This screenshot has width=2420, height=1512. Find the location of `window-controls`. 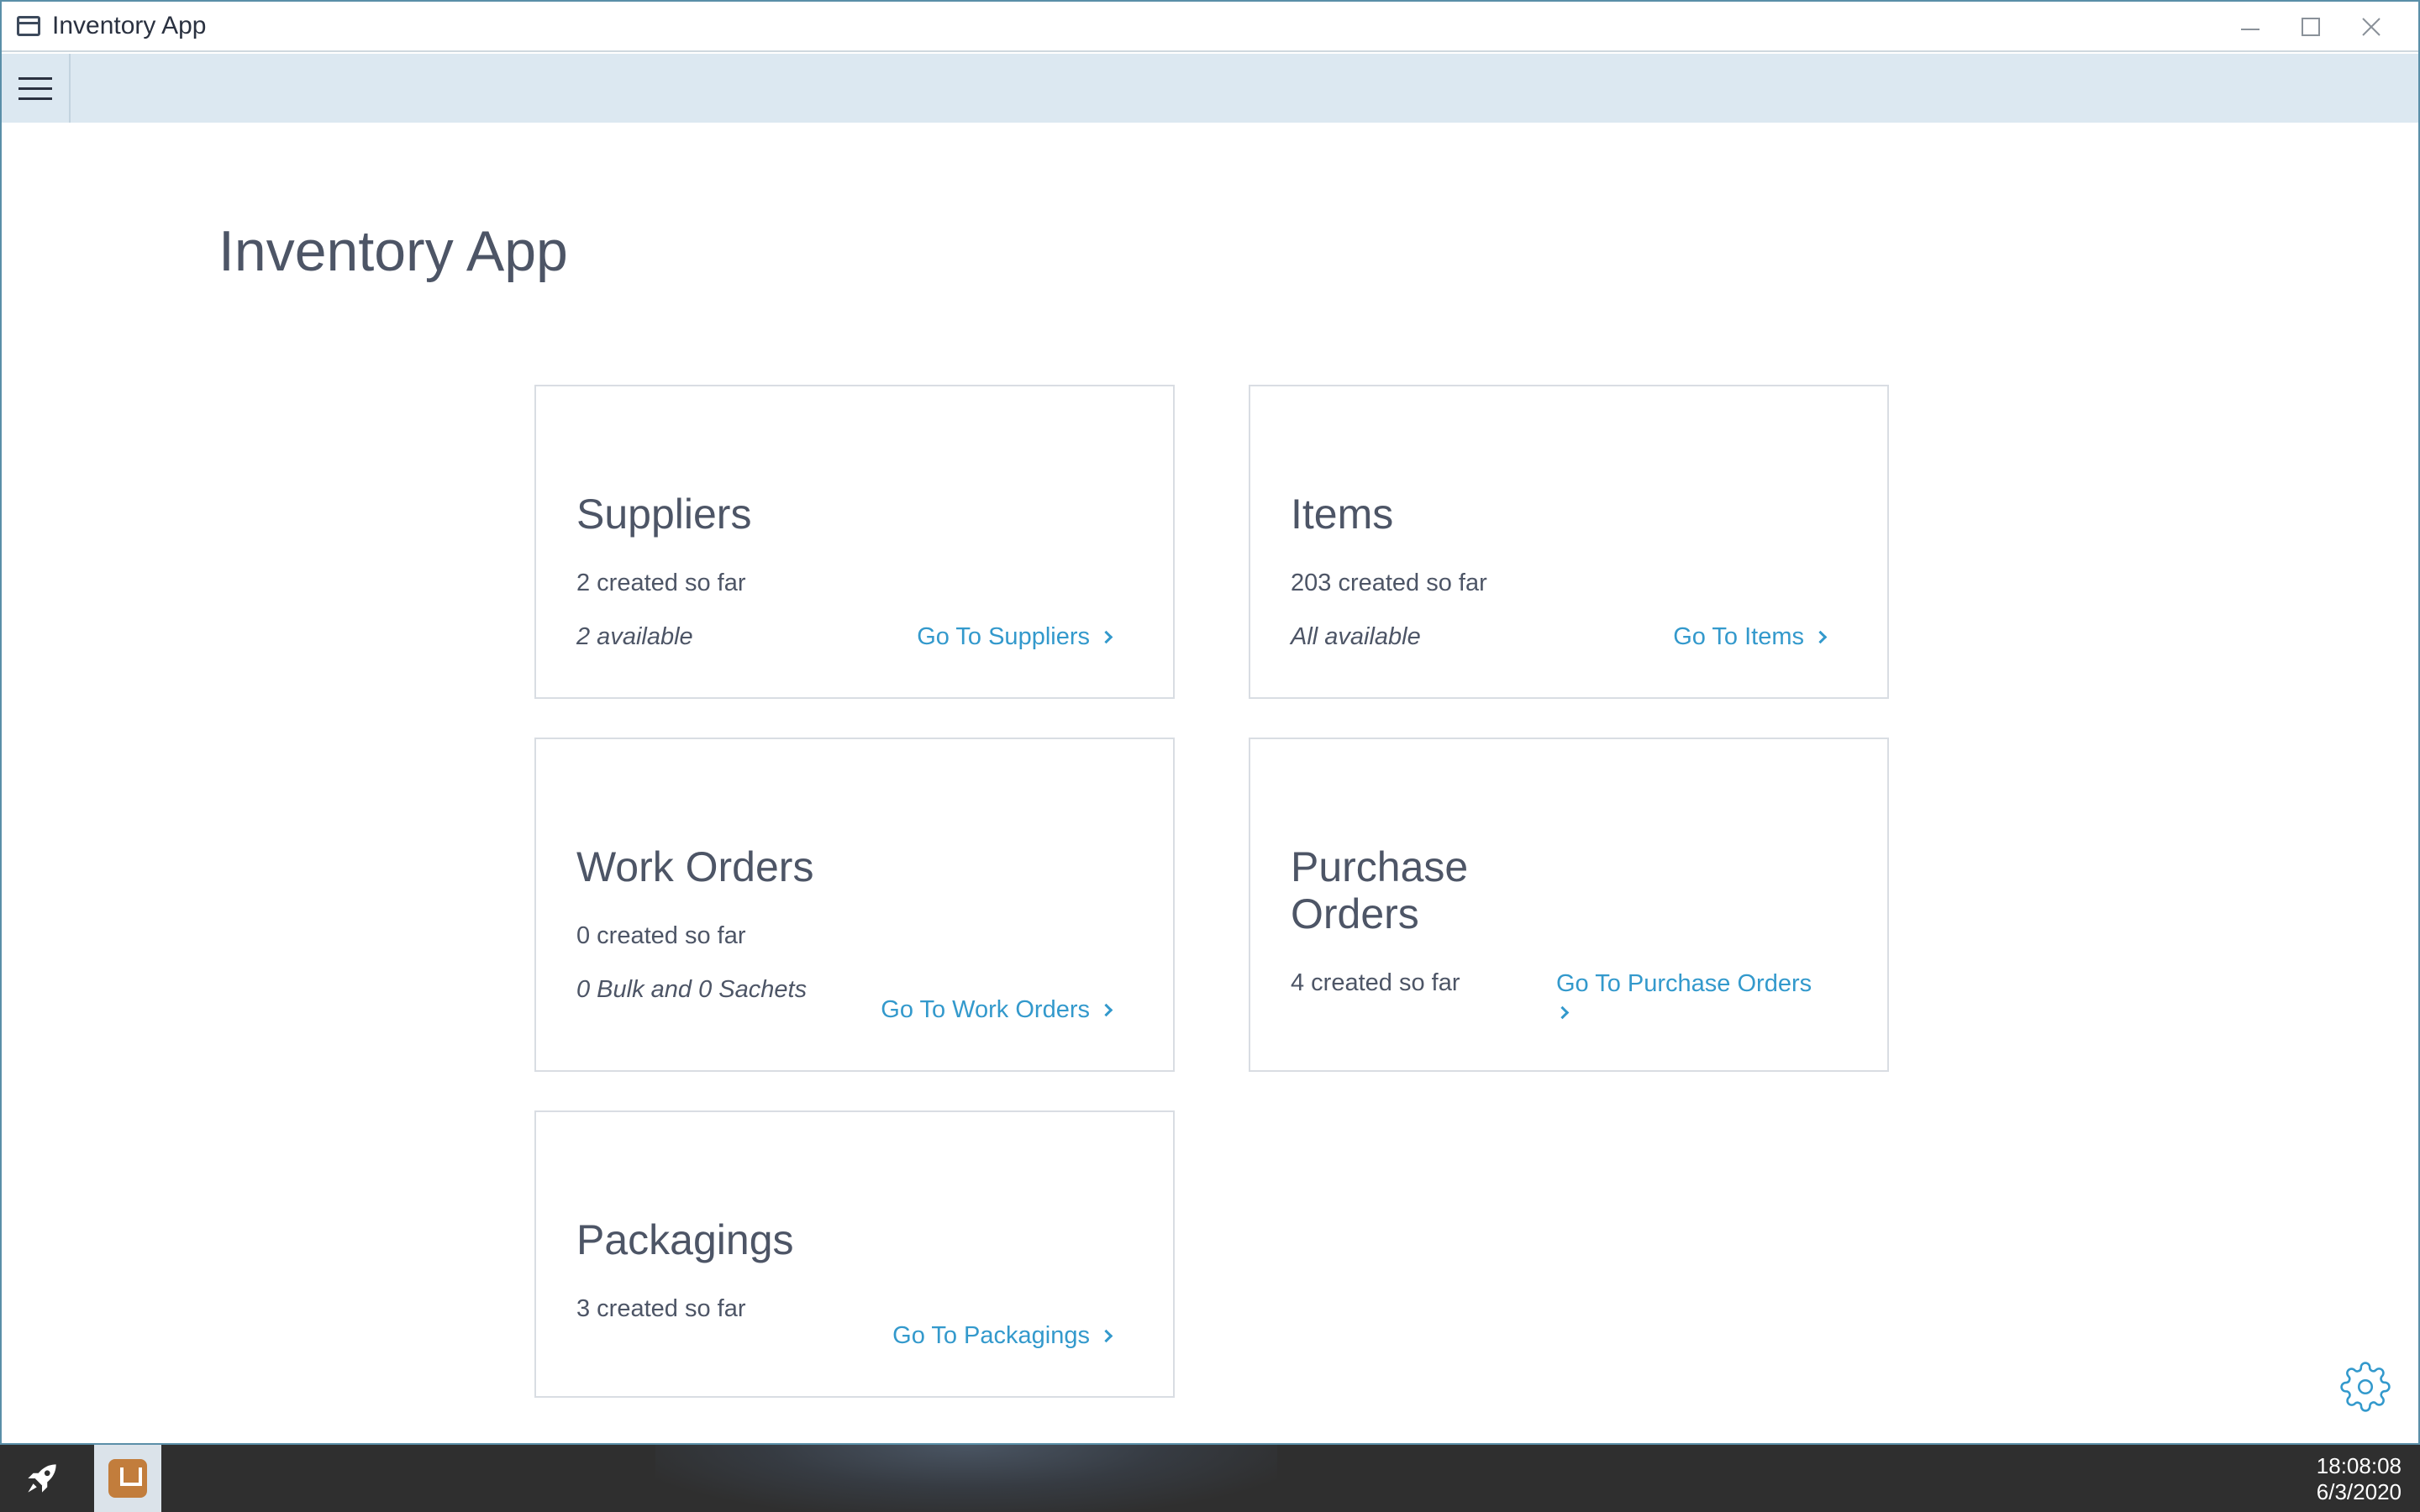

window-controls is located at coordinates (2311, 27).